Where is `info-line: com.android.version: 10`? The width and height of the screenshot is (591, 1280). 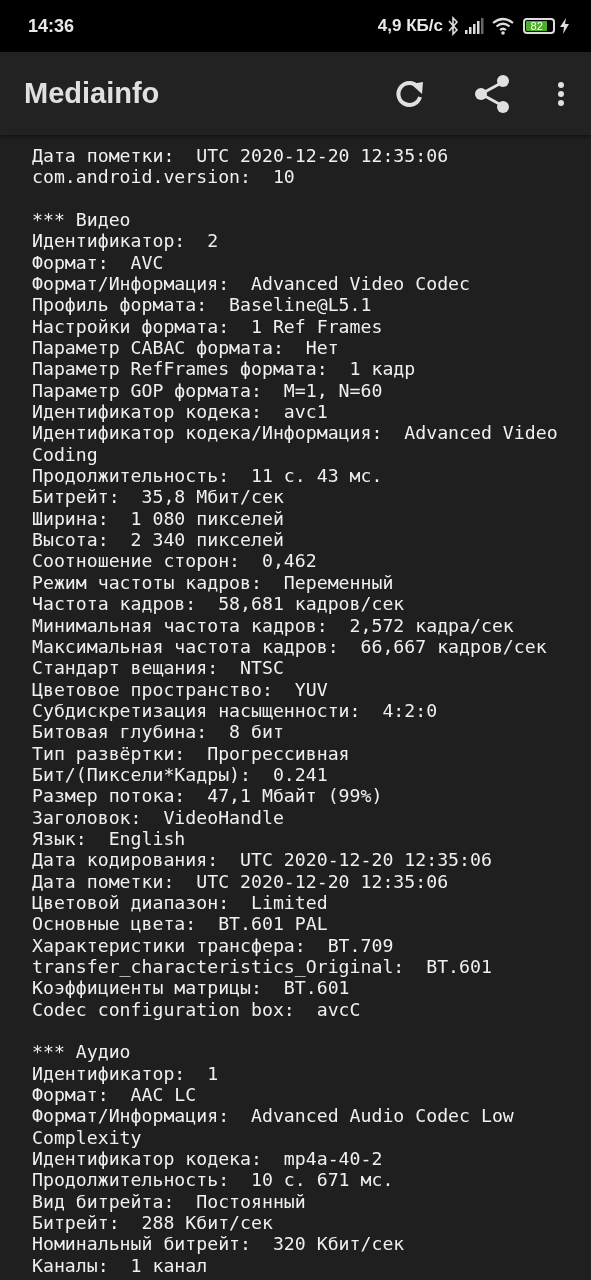
info-line: com.android.version: 10 is located at coordinates (164, 177).